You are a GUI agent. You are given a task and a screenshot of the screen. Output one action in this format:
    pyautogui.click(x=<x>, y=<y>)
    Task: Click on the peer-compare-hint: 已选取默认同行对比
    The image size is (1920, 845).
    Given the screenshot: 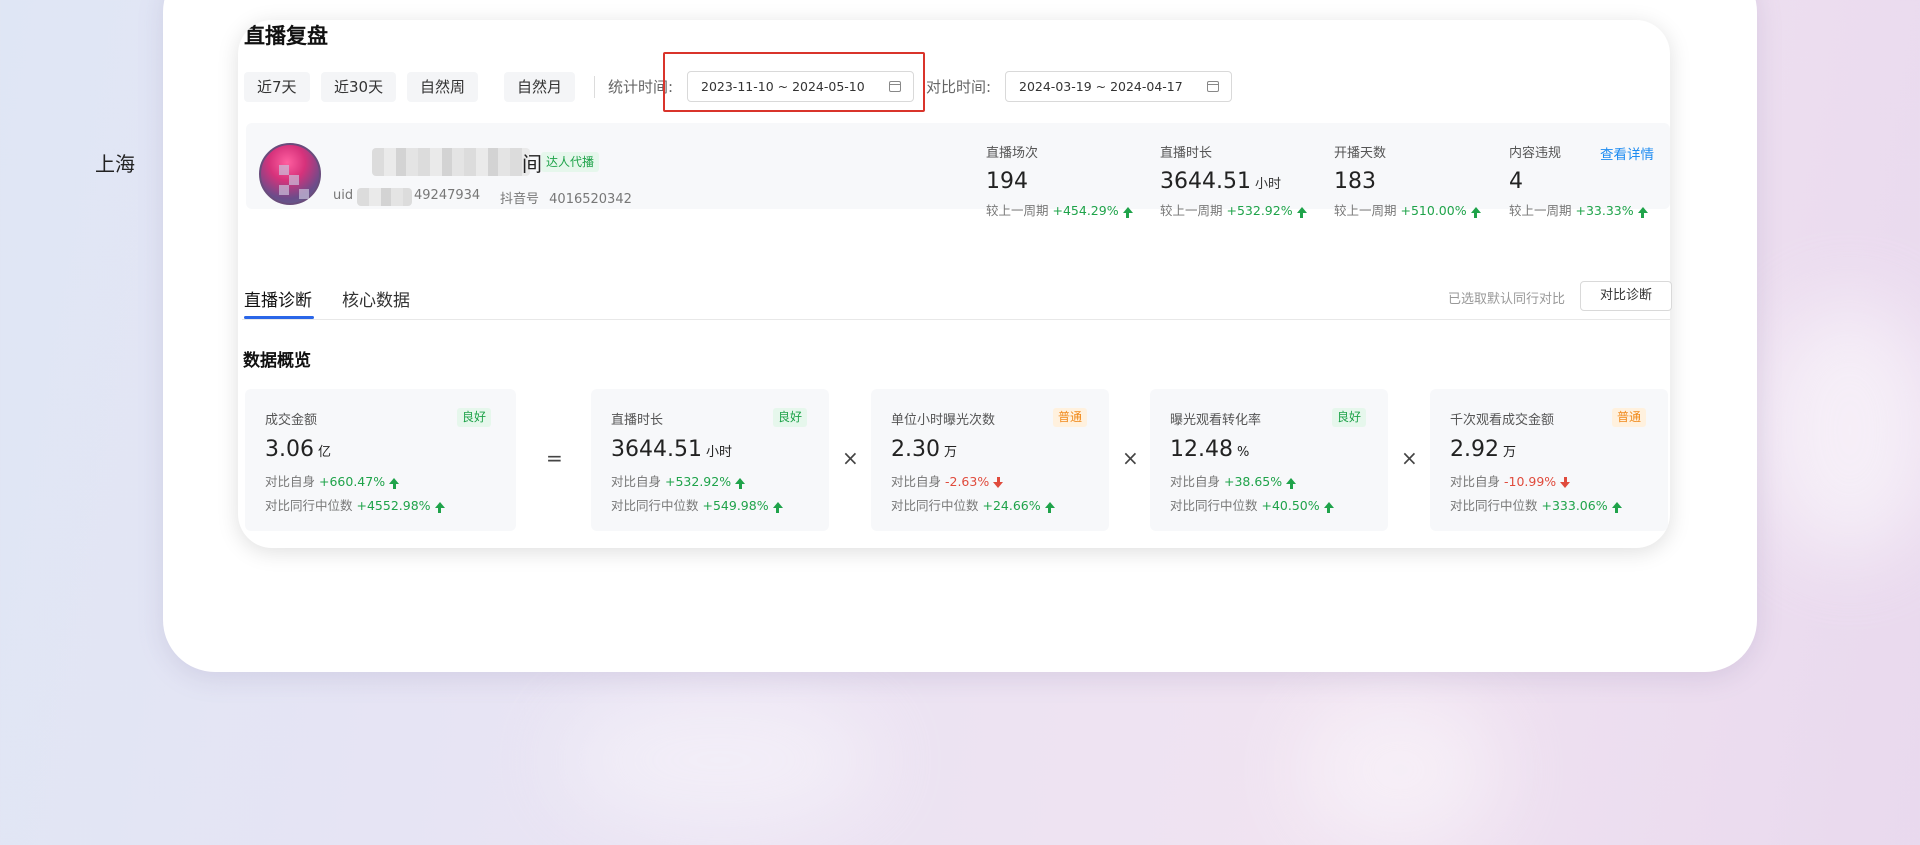 What is the action you would take?
    pyautogui.click(x=1507, y=299)
    